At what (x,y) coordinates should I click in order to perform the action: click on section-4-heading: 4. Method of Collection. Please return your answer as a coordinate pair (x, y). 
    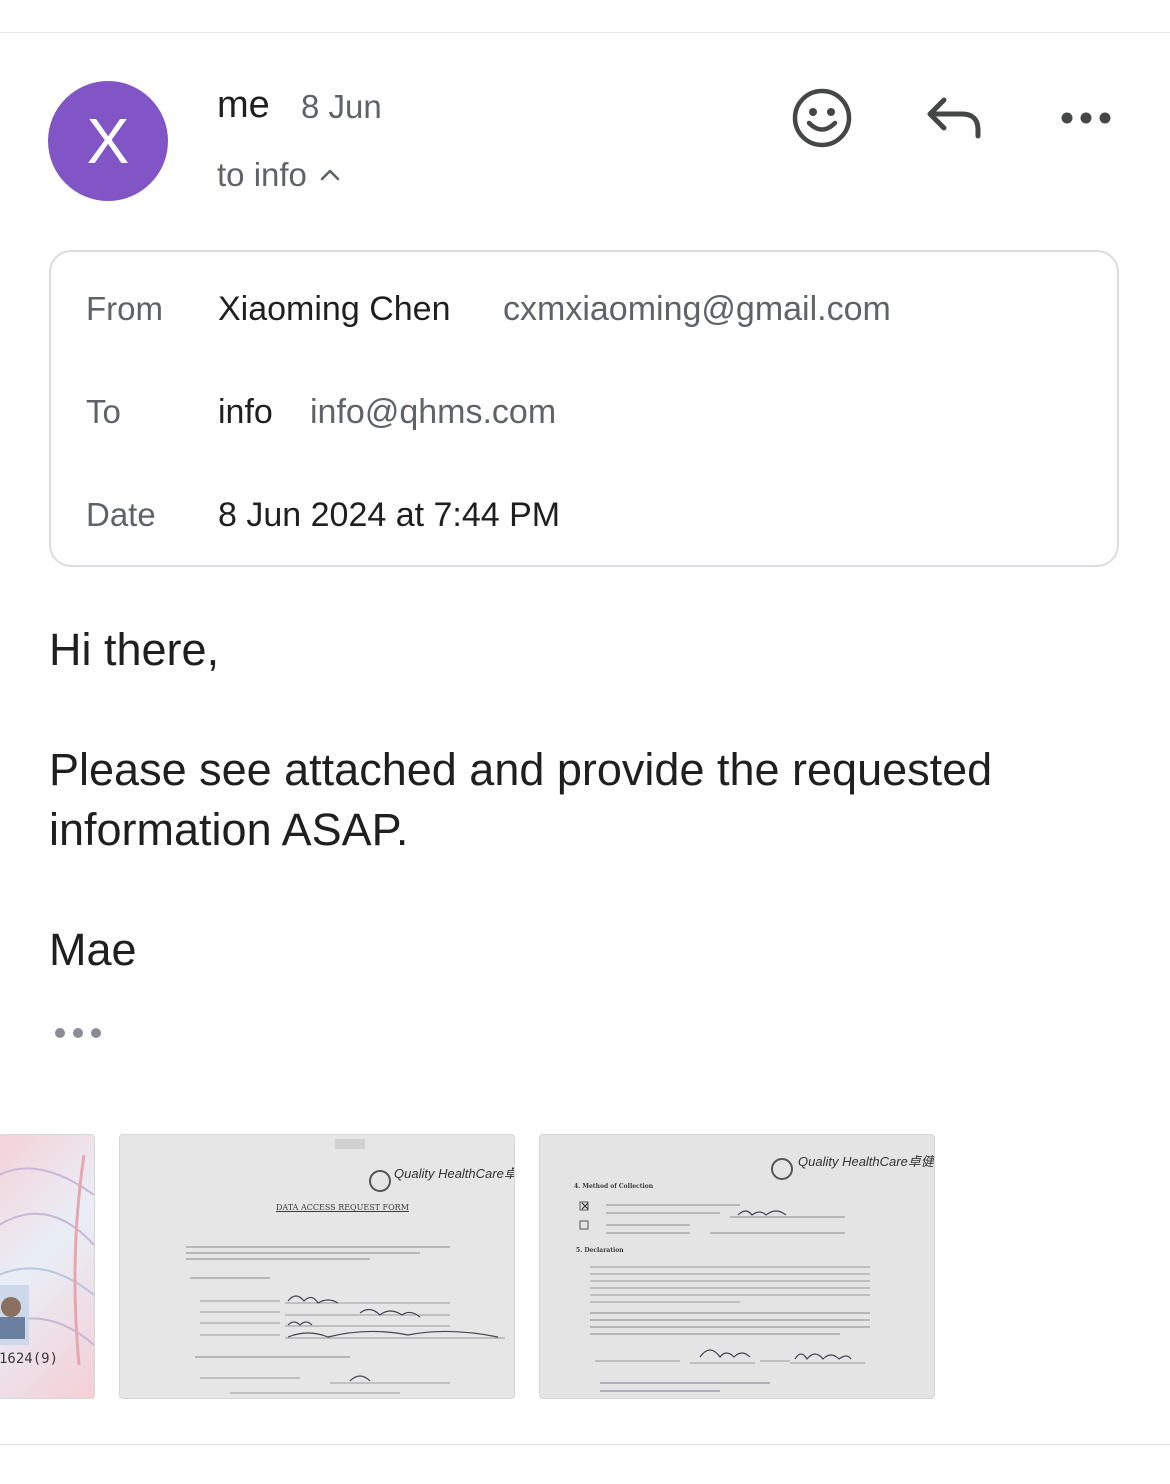
    Looking at the image, I should click on (614, 1186).